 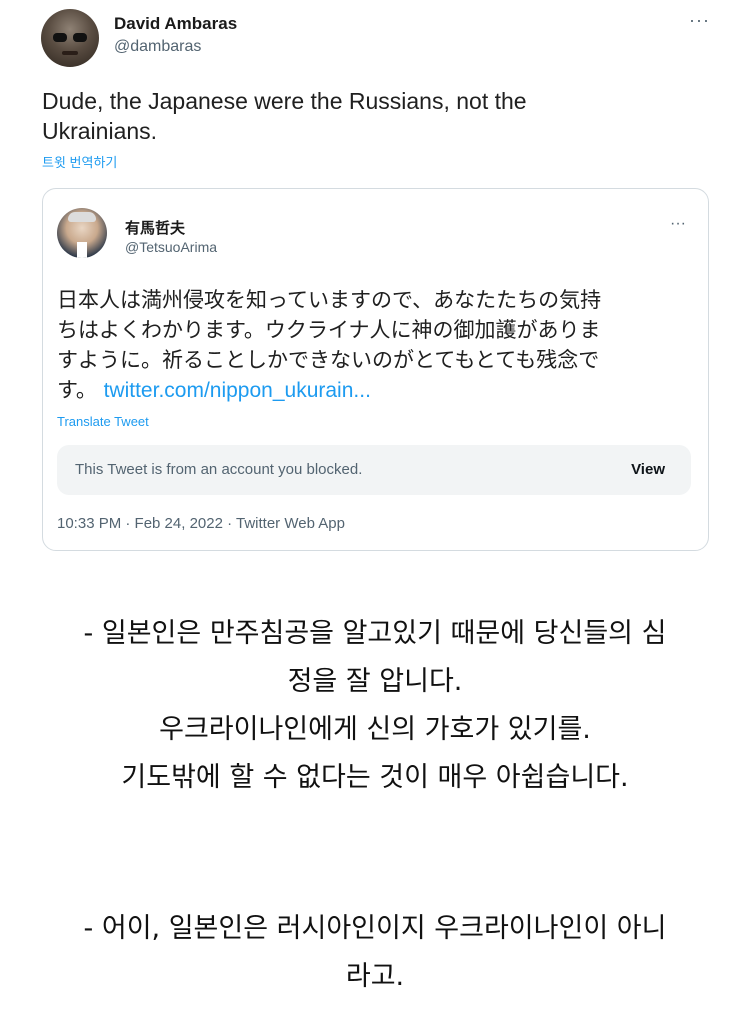 I want to click on more-options-icon: ···, so click(x=699, y=20).